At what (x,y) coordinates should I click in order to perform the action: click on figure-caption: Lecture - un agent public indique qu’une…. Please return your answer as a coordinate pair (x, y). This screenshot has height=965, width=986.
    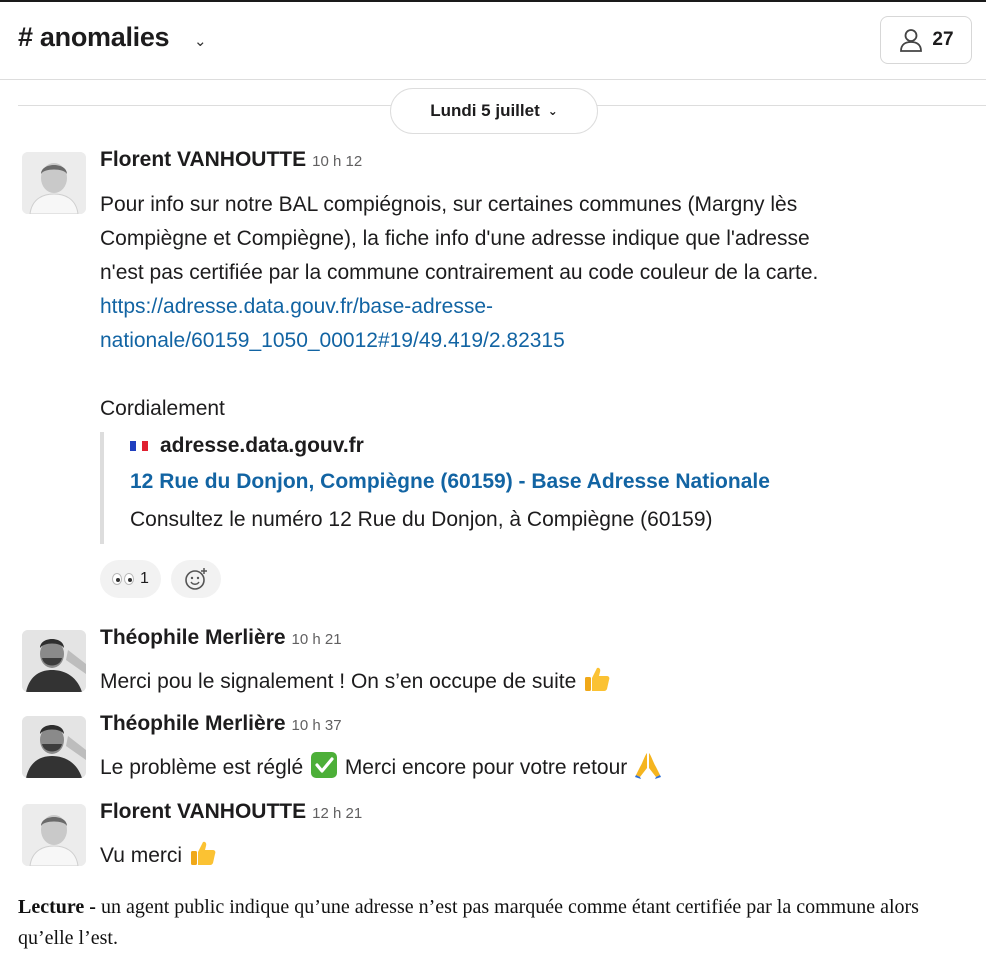
    Looking at the image, I should click on (498, 923).